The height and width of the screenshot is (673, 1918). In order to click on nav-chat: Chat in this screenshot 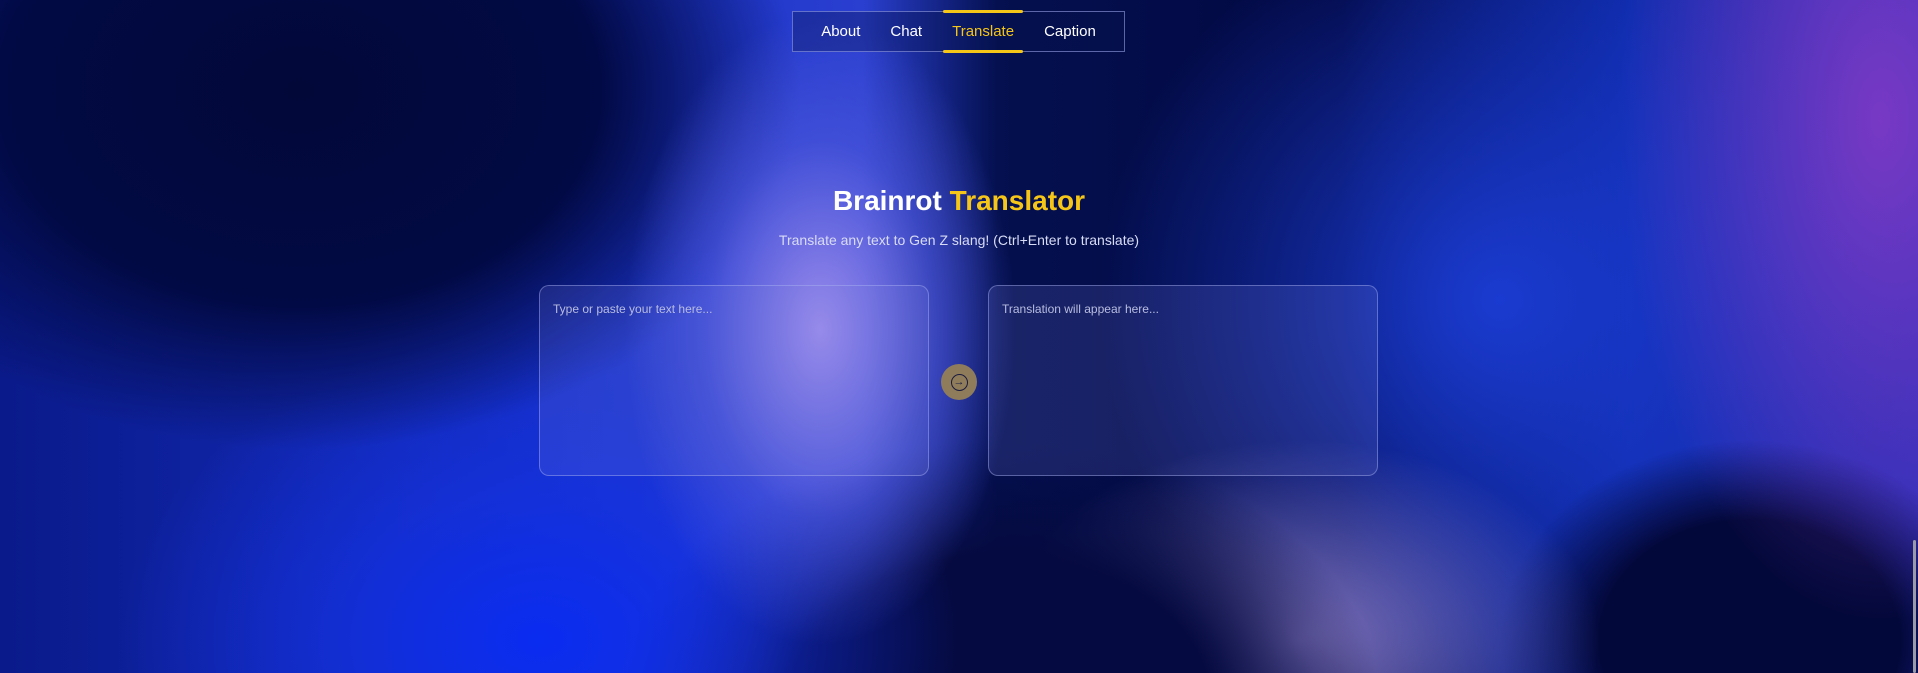, I will do `click(906, 31)`.